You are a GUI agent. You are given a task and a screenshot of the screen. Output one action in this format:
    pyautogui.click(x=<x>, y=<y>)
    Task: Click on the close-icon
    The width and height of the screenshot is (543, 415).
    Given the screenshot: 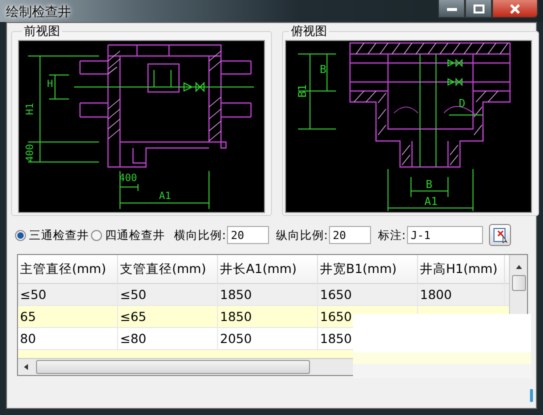 What is the action you would take?
    pyautogui.click(x=515, y=9)
    